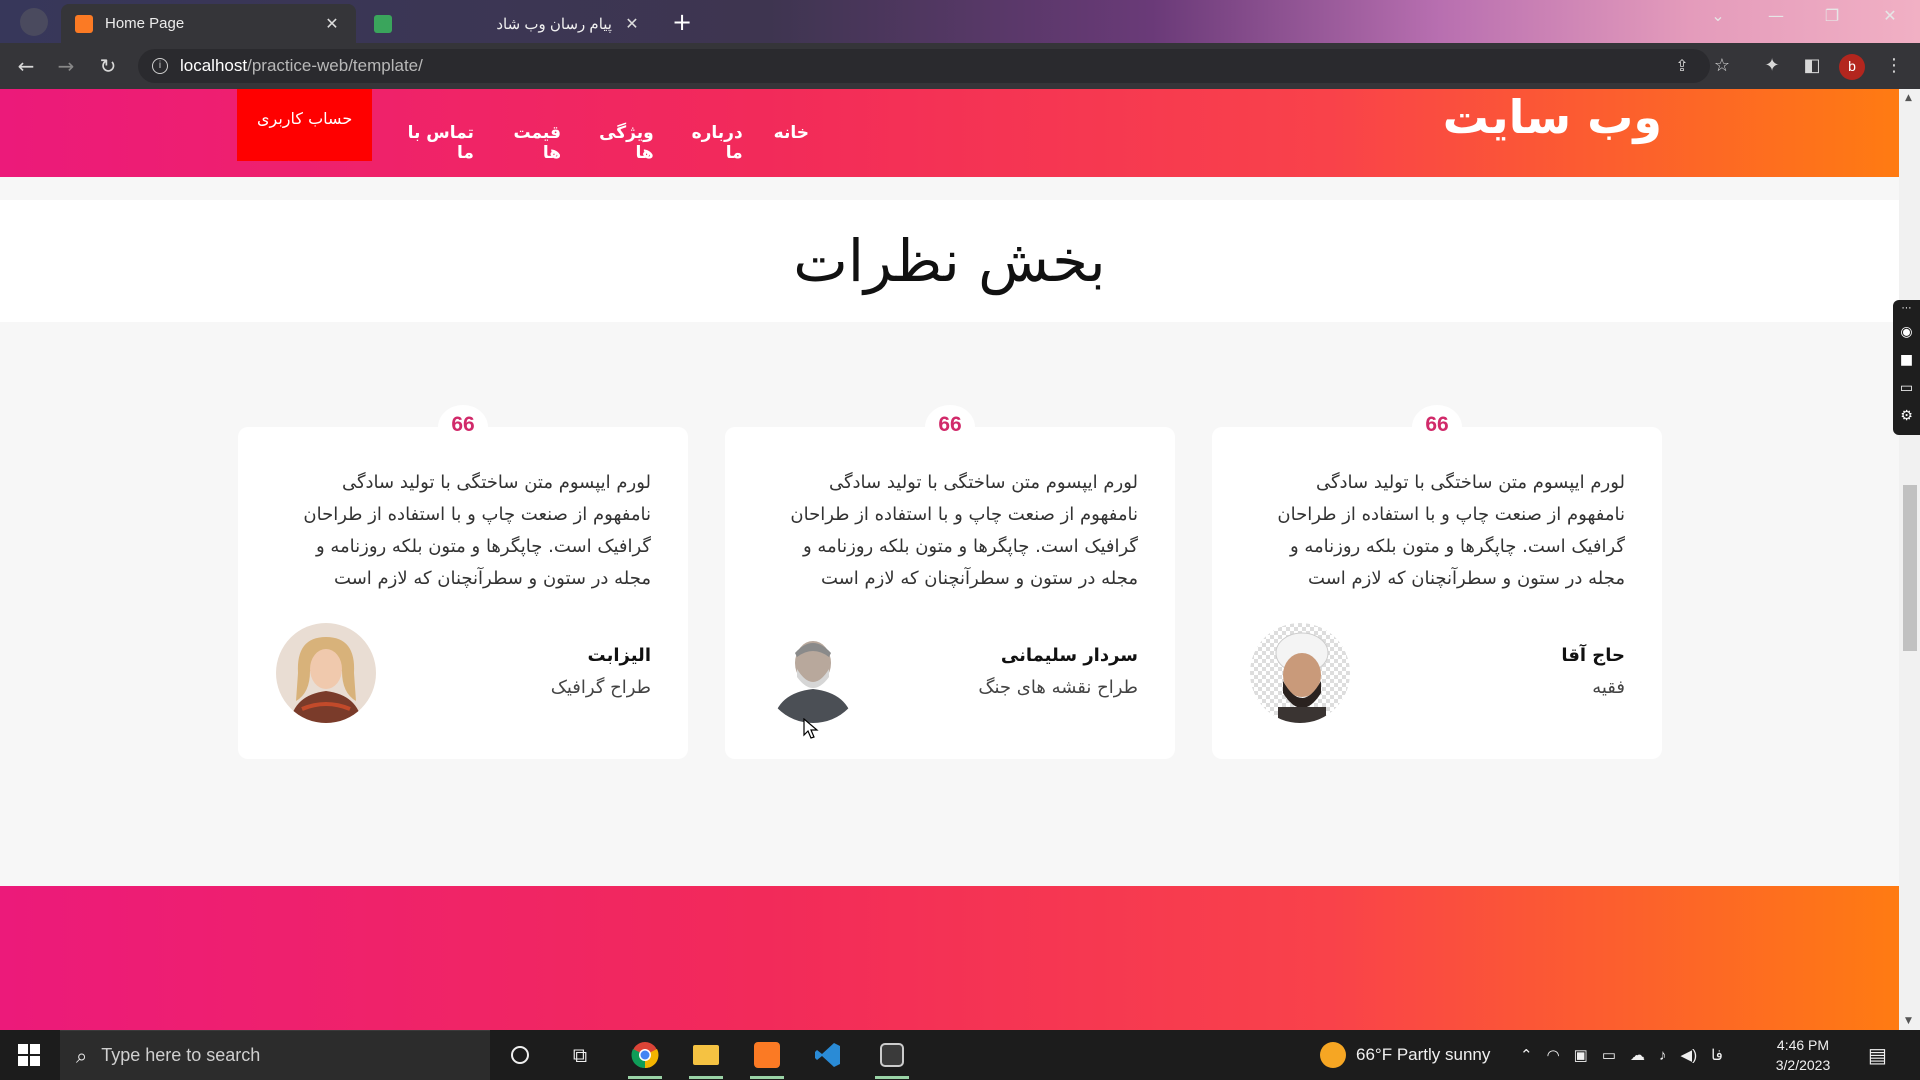 The width and height of the screenshot is (1920, 1080). Describe the element at coordinates (1772, 66) in the screenshot. I see `extensions-puzzle-icon: ✦` at that location.